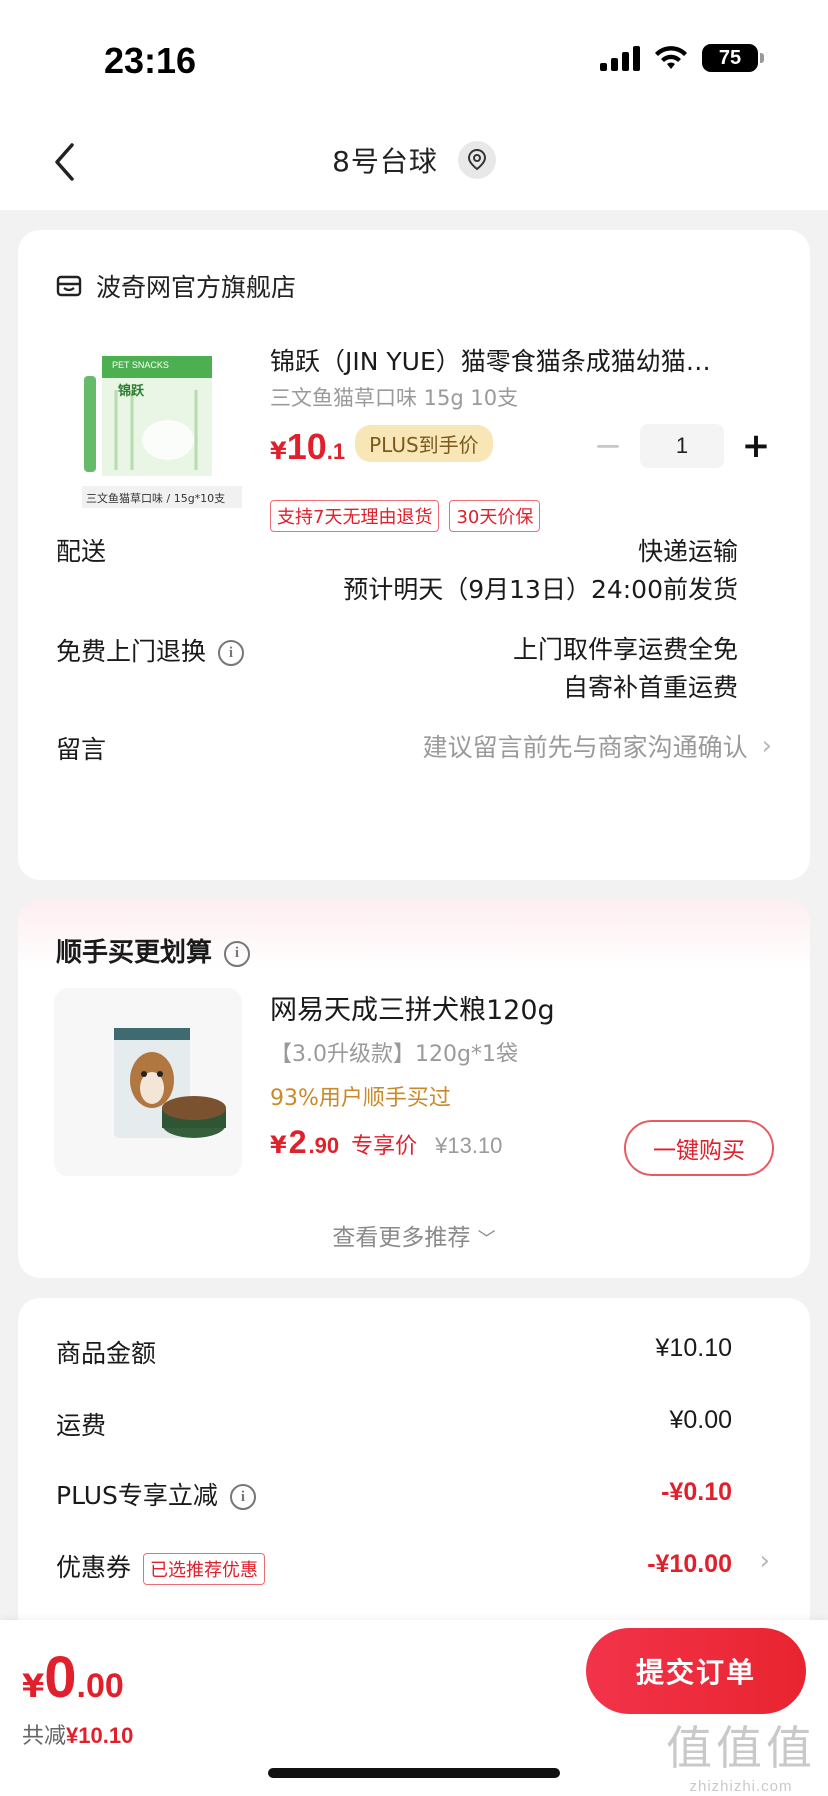  What do you see at coordinates (33, 1686) in the screenshot?
I see `total-symbol: ¥` at bounding box center [33, 1686].